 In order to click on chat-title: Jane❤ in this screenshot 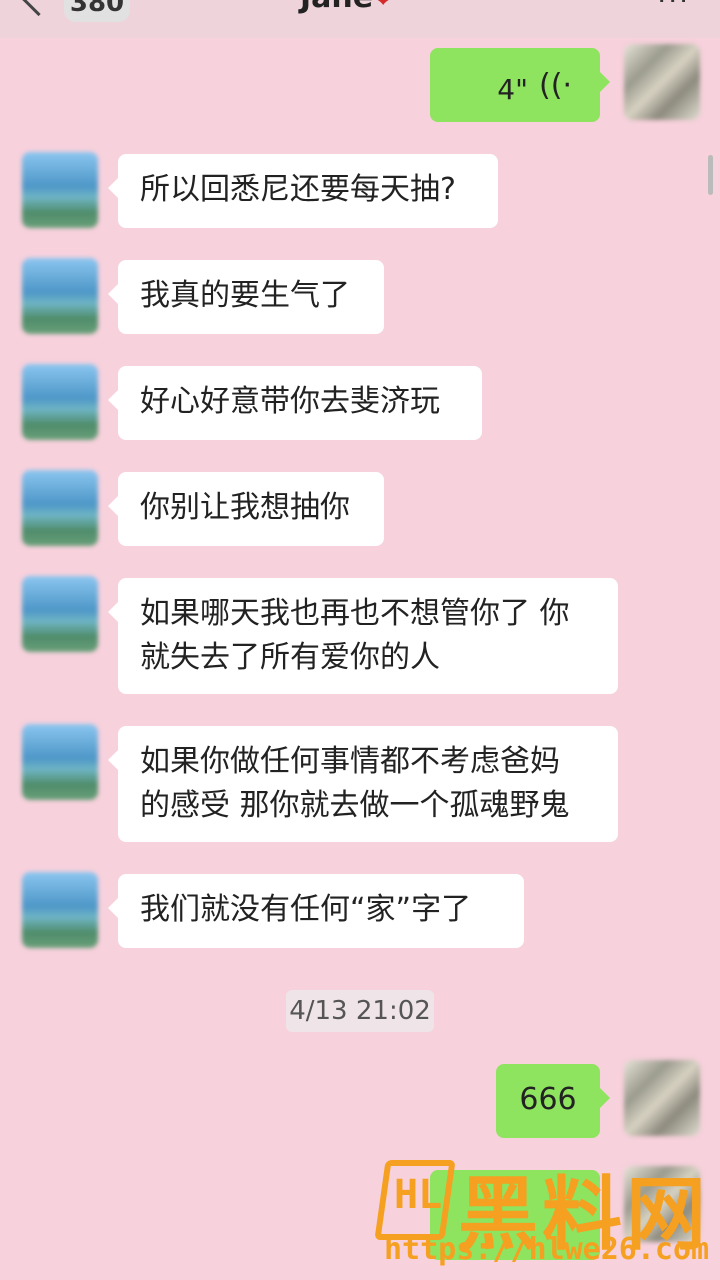, I will do `click(346, 7)`.